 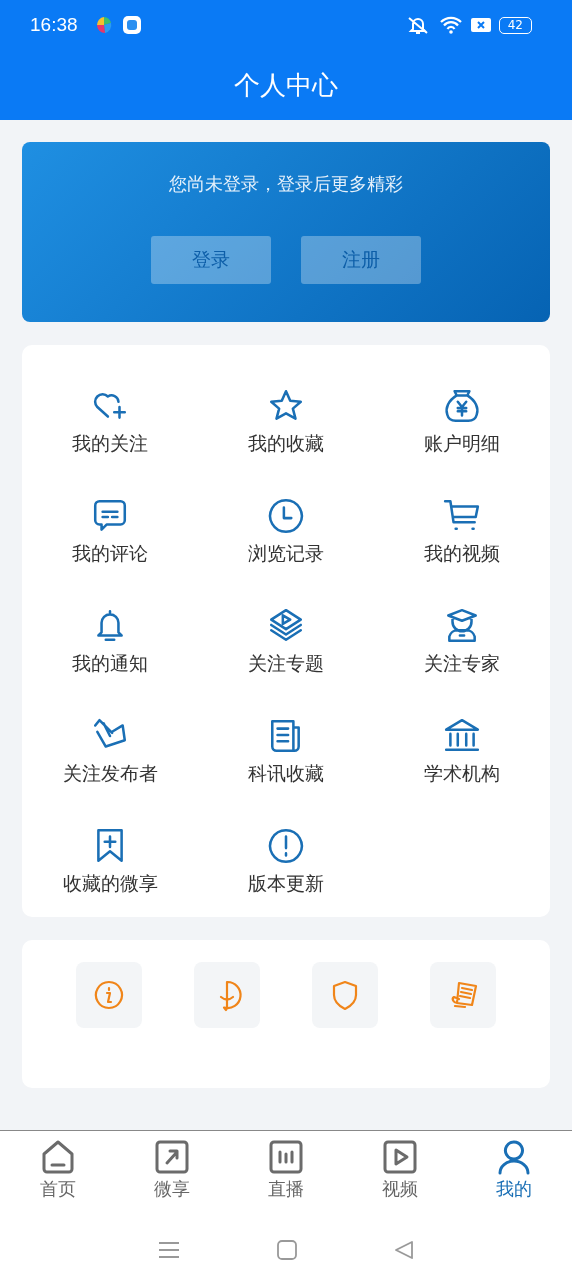 What do you see at coordinates (169, 1250) in the screenshot?
I see `menu-icon` at bounding box center [169, 1250].